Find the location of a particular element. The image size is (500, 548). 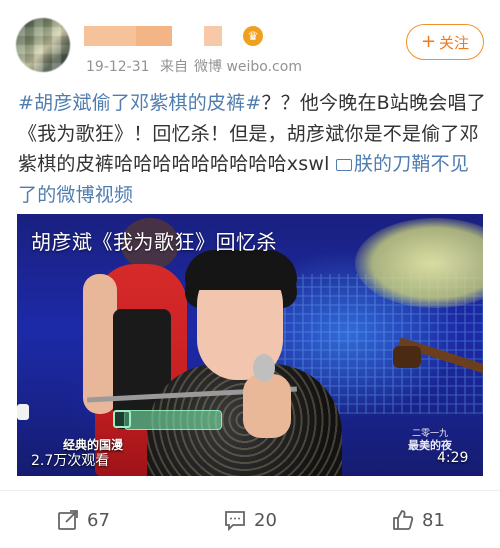

view-count: 2.7万次观看 is located at coordinates (70, 461).